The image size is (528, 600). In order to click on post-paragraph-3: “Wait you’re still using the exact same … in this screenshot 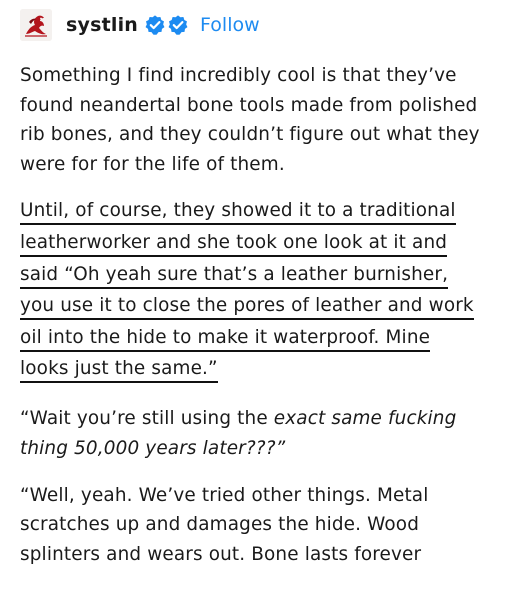, I will do `click(270, 433)`.